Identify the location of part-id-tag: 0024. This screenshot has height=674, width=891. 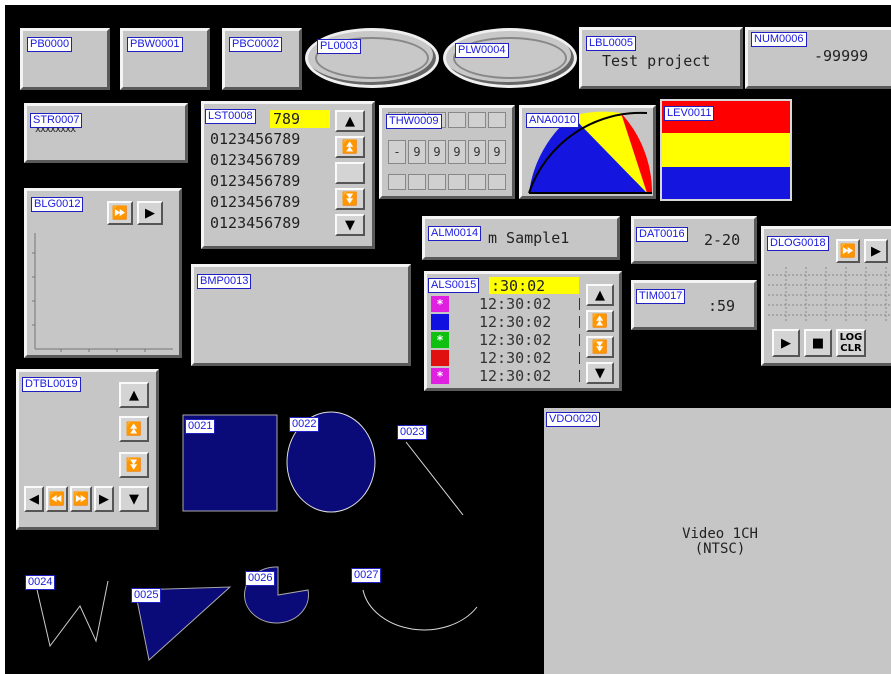
(40, 582).